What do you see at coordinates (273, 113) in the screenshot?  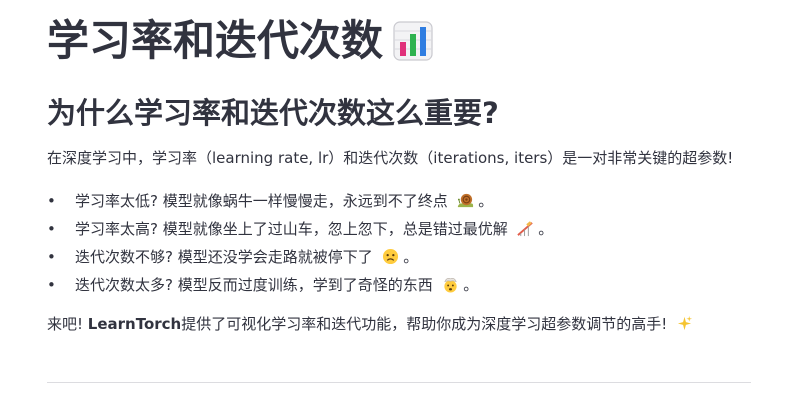 I see `section-heading: 为什么学习率和迭代次数这么重要?` at bounding box center [273, 113].